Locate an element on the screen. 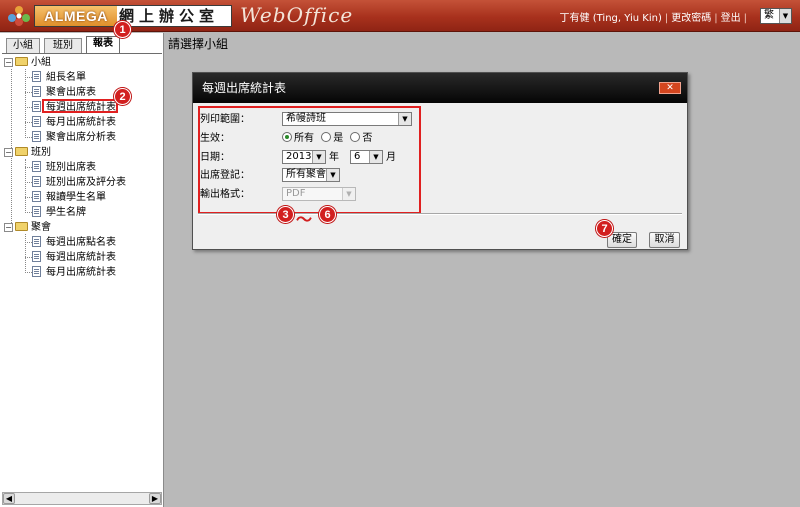 The width and height of the screenshot is (800, 507). logo-title: 網上辦公室 is located at coordinates (169, 16).